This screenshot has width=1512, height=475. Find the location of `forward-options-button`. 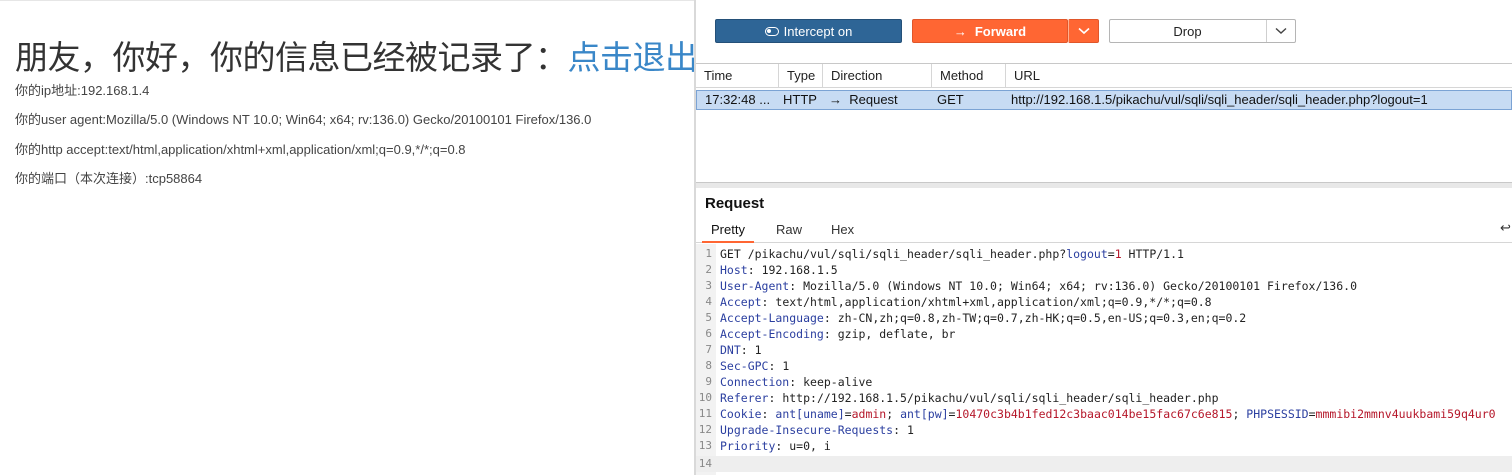

forward-options-button is located at coordinates (1083, 31).